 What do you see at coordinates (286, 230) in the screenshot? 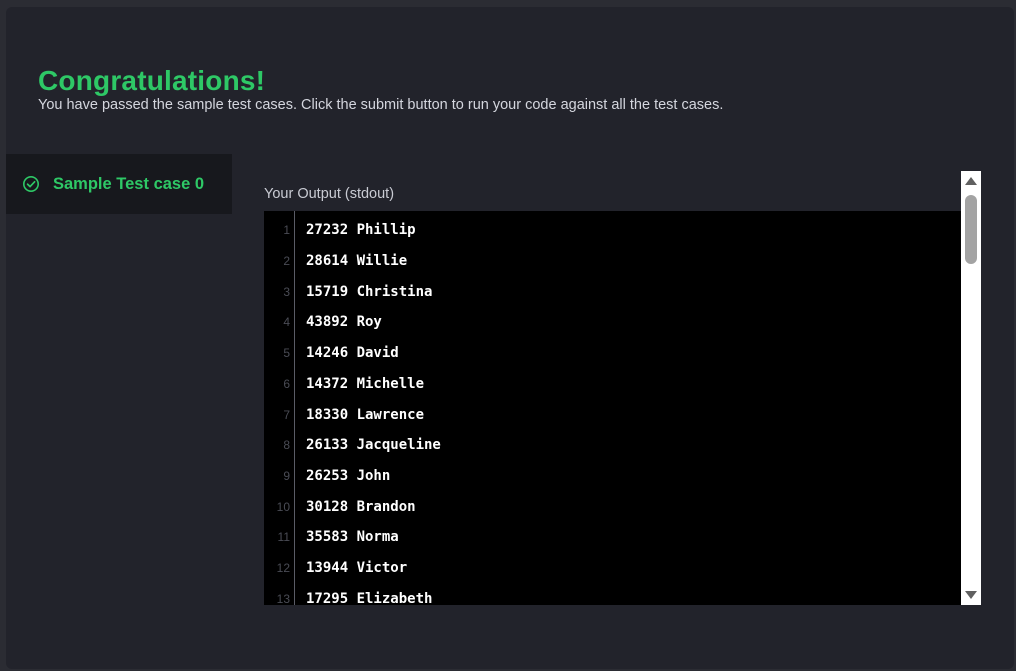
I see `line-number: 1` at bounding box center [286, 230].